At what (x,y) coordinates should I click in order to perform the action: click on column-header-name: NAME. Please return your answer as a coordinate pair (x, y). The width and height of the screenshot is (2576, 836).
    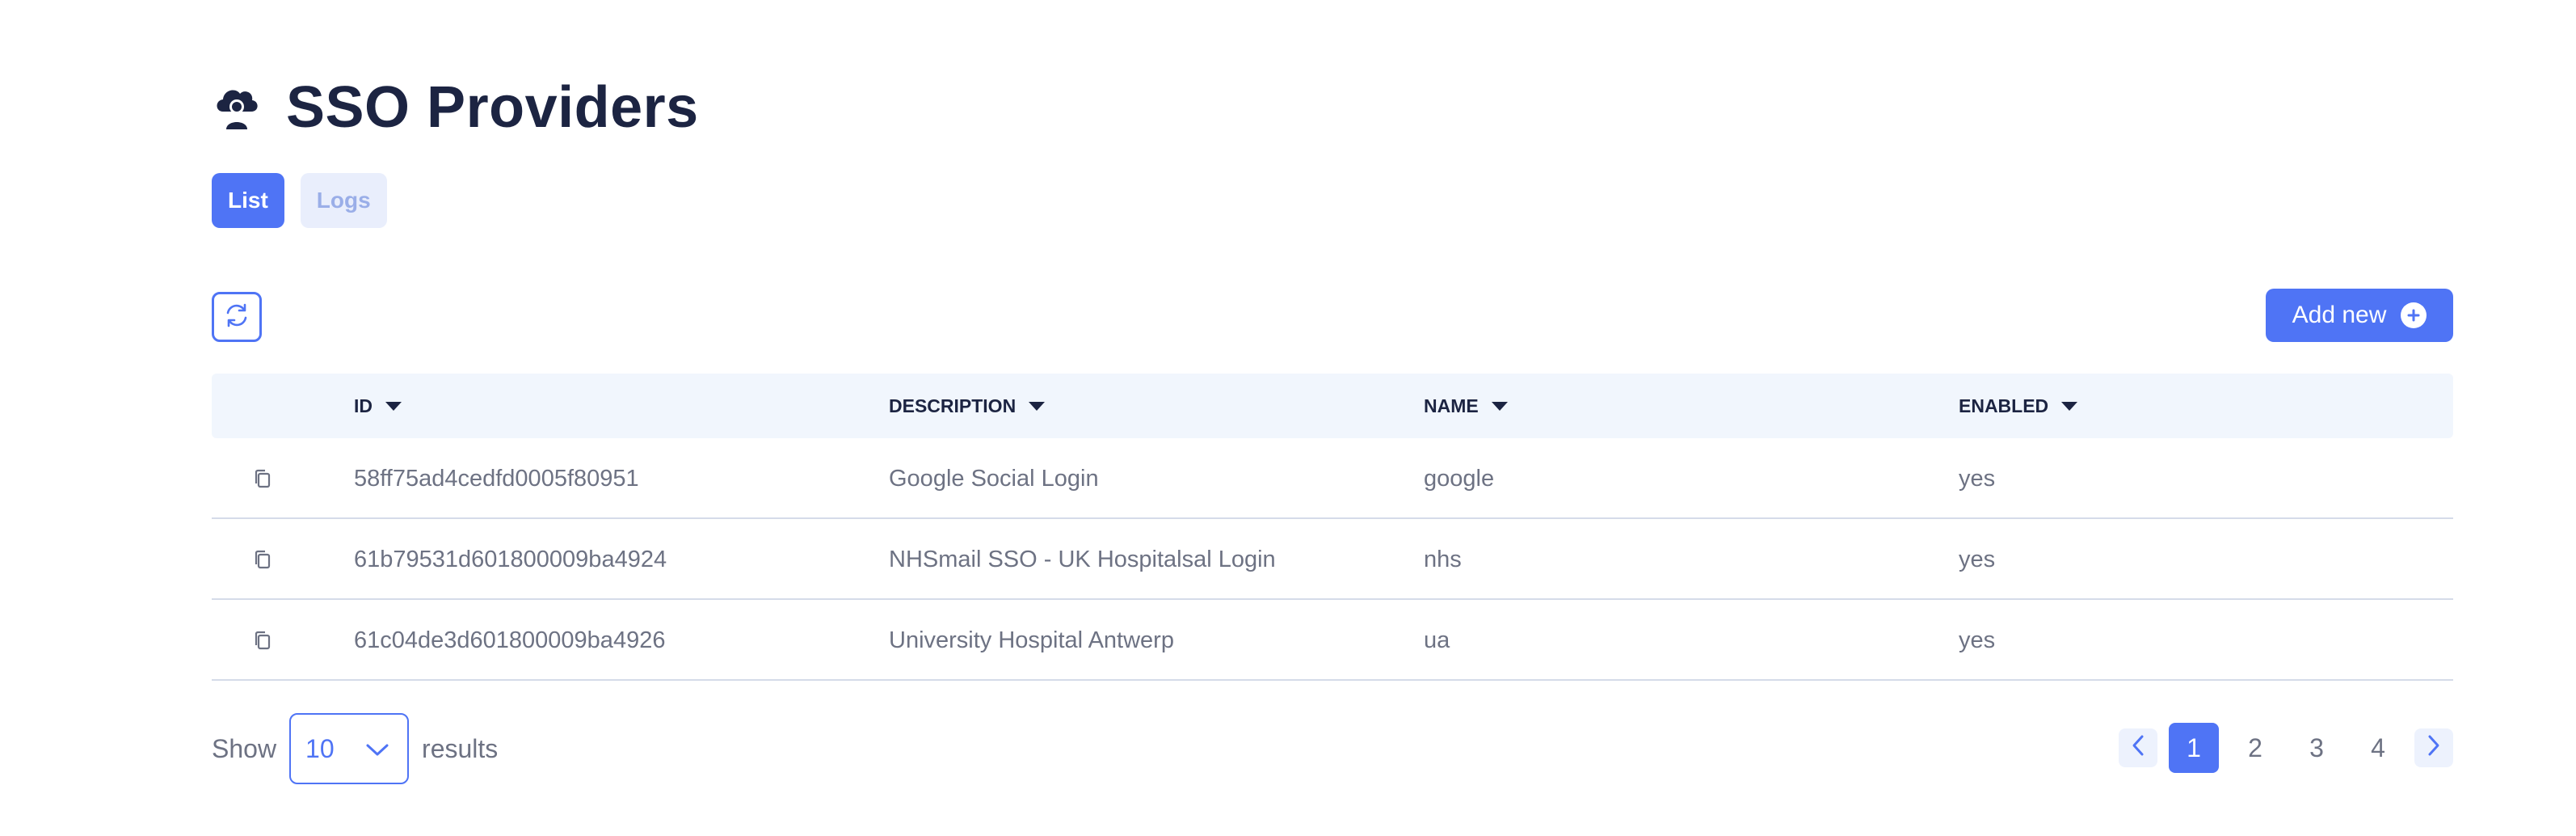
    Looking at the image, I should click on (1466, 406).